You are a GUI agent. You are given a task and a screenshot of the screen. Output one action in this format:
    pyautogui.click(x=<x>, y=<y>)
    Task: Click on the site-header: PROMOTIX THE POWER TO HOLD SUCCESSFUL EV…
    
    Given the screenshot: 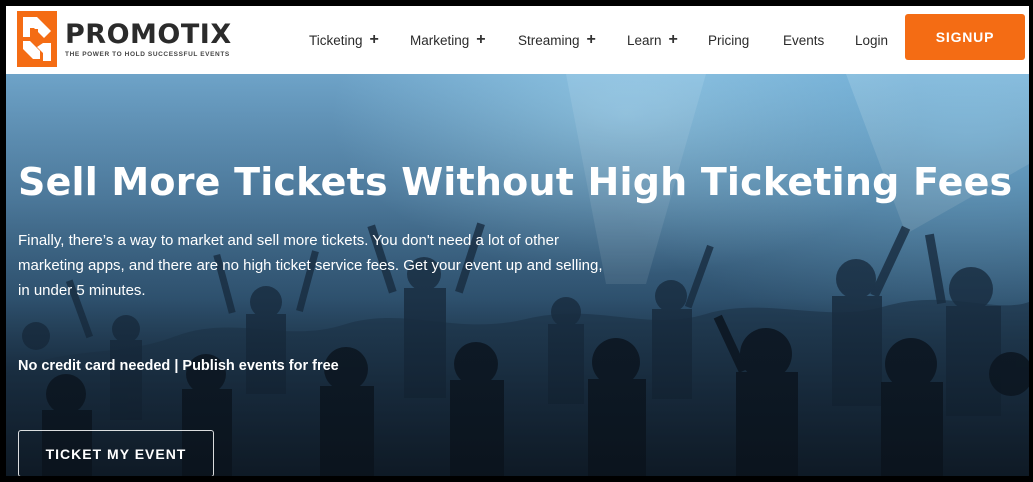 What is the action you would take?
    pyautogui.click(x=517, y=40)
    